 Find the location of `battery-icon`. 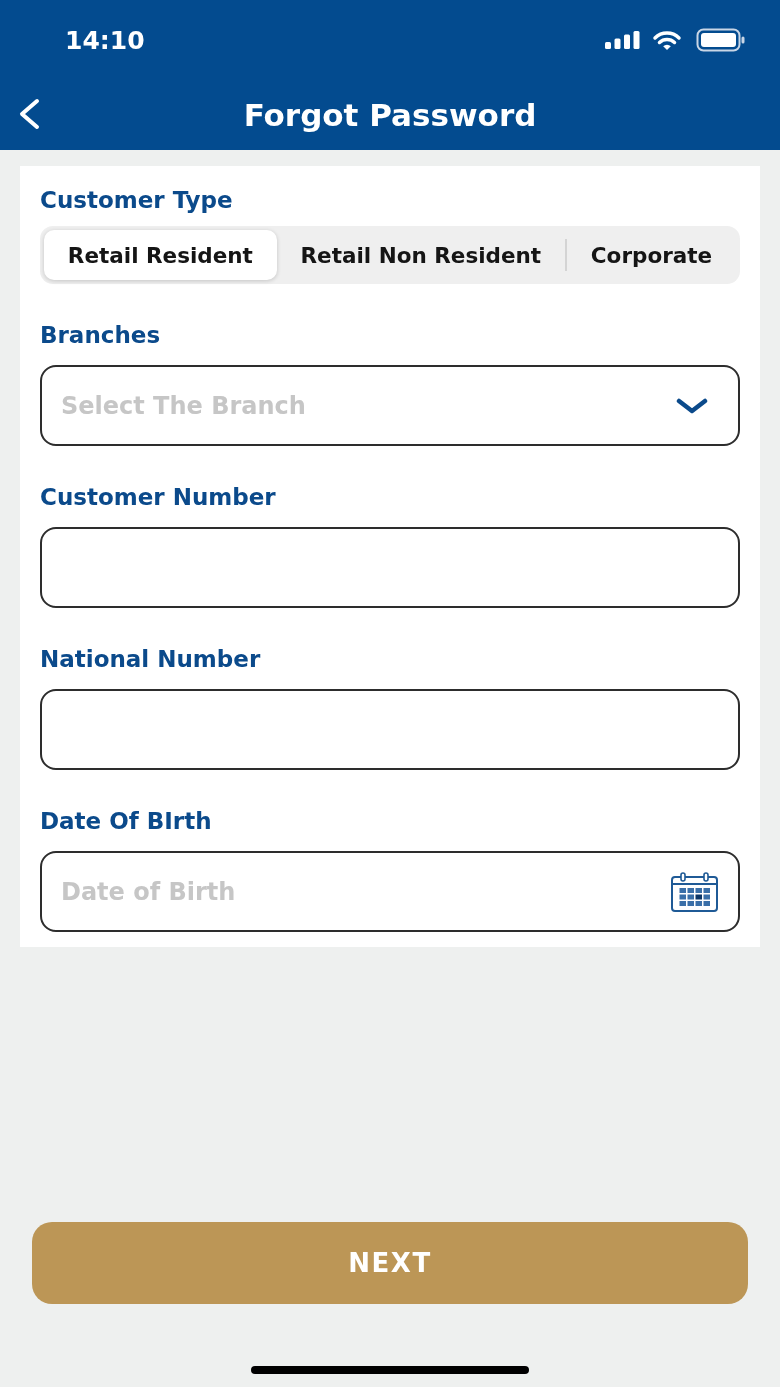

battery-icon is located at coordinates (721, 40).